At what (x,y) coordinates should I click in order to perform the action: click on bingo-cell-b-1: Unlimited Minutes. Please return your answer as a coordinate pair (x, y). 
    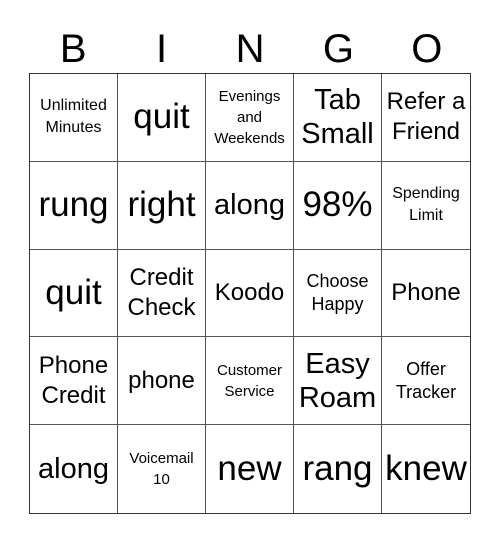
    Looking at the image, I should click on (74, 118).